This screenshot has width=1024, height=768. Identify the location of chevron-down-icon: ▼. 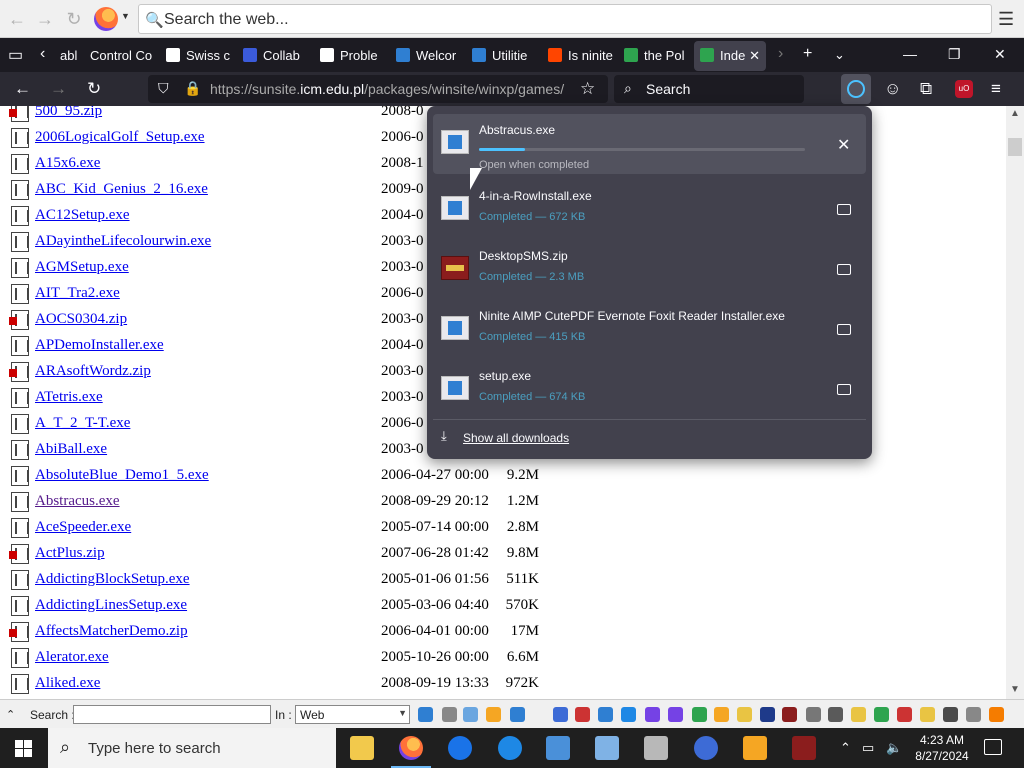
(125, 16).